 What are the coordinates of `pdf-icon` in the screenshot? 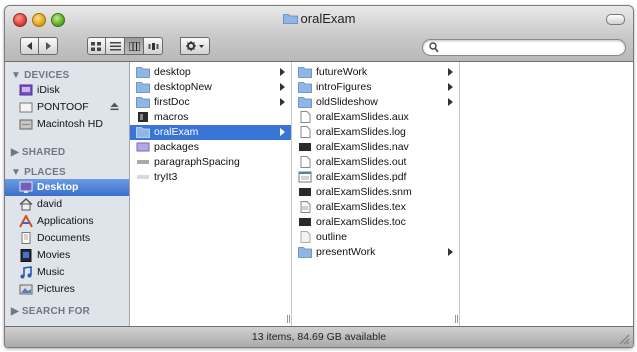 It's located at (305, 177).